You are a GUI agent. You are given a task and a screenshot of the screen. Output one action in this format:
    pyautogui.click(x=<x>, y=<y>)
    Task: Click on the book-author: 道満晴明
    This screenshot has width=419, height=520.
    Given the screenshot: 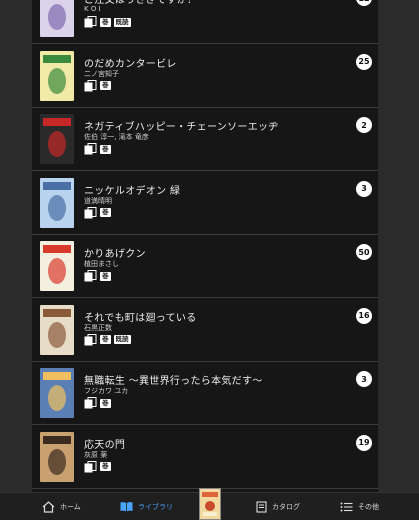 What is the action you would take?
    pyautogui.click(x=98, y=200)
    